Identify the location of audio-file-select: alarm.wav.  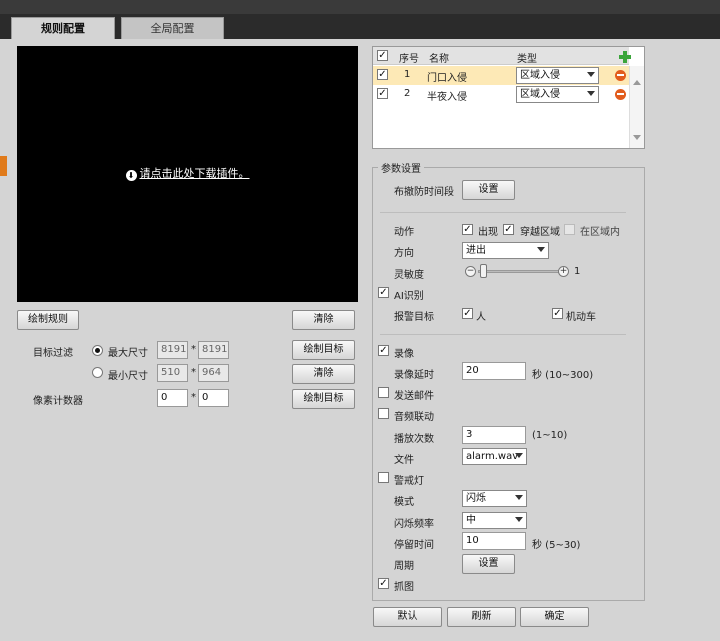
(494, 456).